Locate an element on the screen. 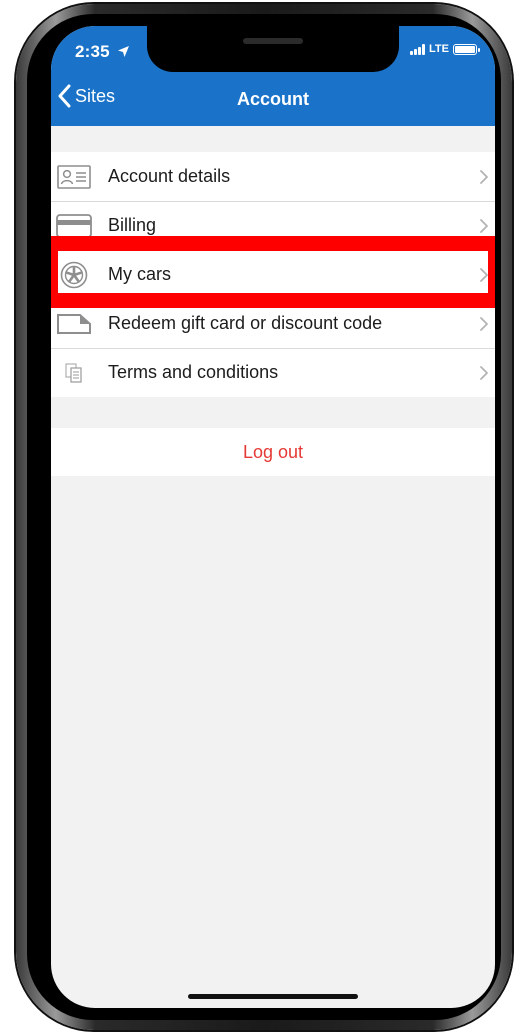 The width and height of the screenshot is (516, 1034). menu-item-my-cars: My cars is located at coordinates (273, 274).